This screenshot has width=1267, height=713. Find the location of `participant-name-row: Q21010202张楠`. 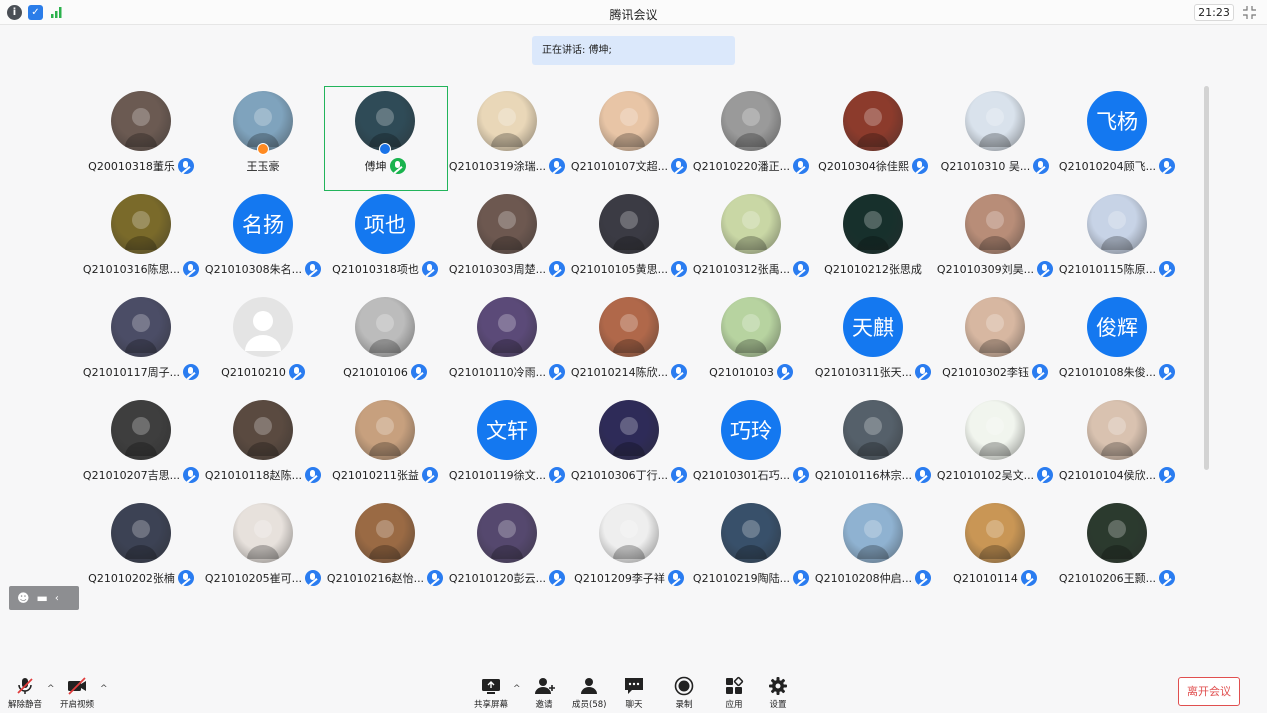

participant-name-row: Q21010202张楠 is located at coordinates (141, 578).